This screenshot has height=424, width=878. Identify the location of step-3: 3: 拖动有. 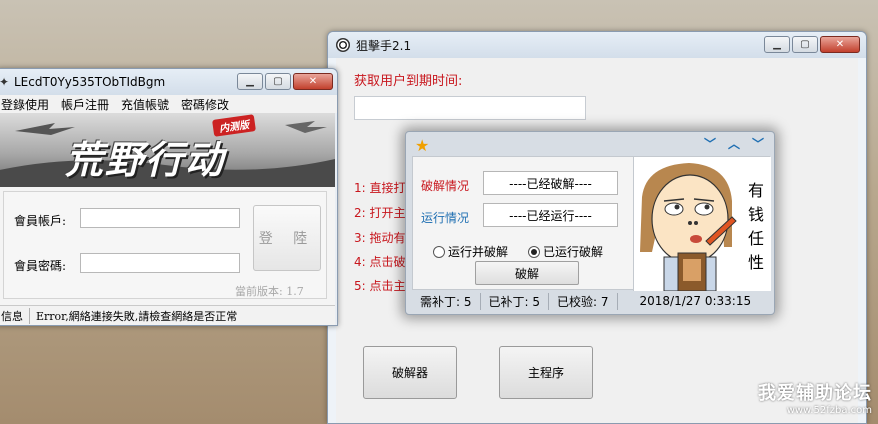
(380, 238).